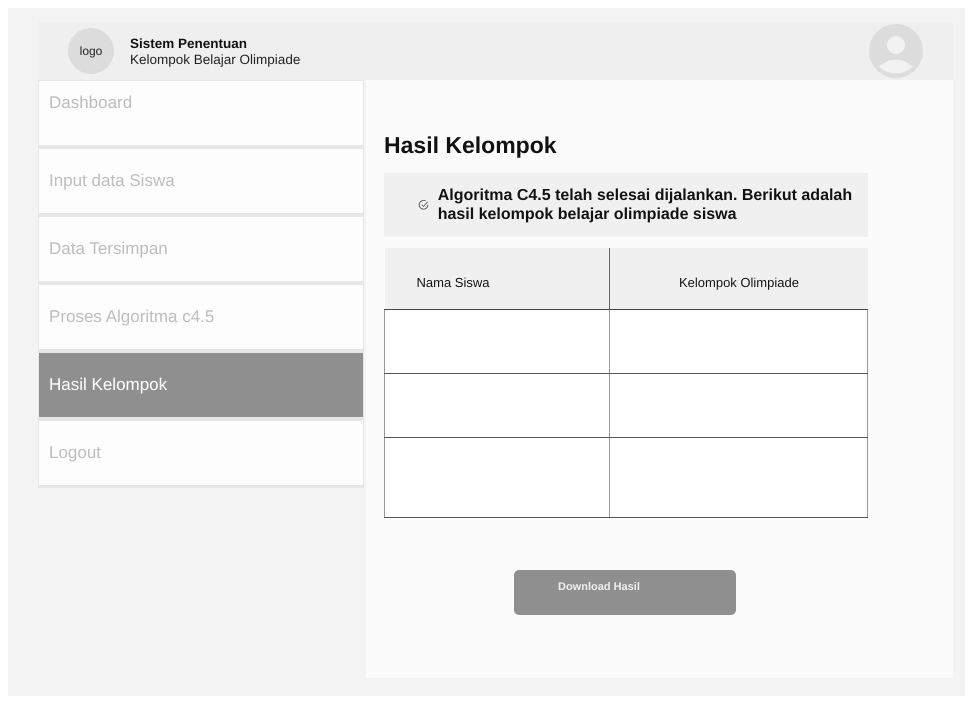  Describe the element at coordinates (201, 386) in the screenshot. I see `sidebar-item: Hasil Kelompok` at that location.